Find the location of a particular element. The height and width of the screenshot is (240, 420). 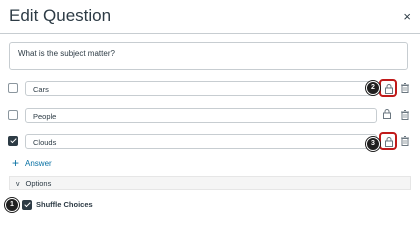

add-answer-label: Answer is located at coordinates (38, 163).